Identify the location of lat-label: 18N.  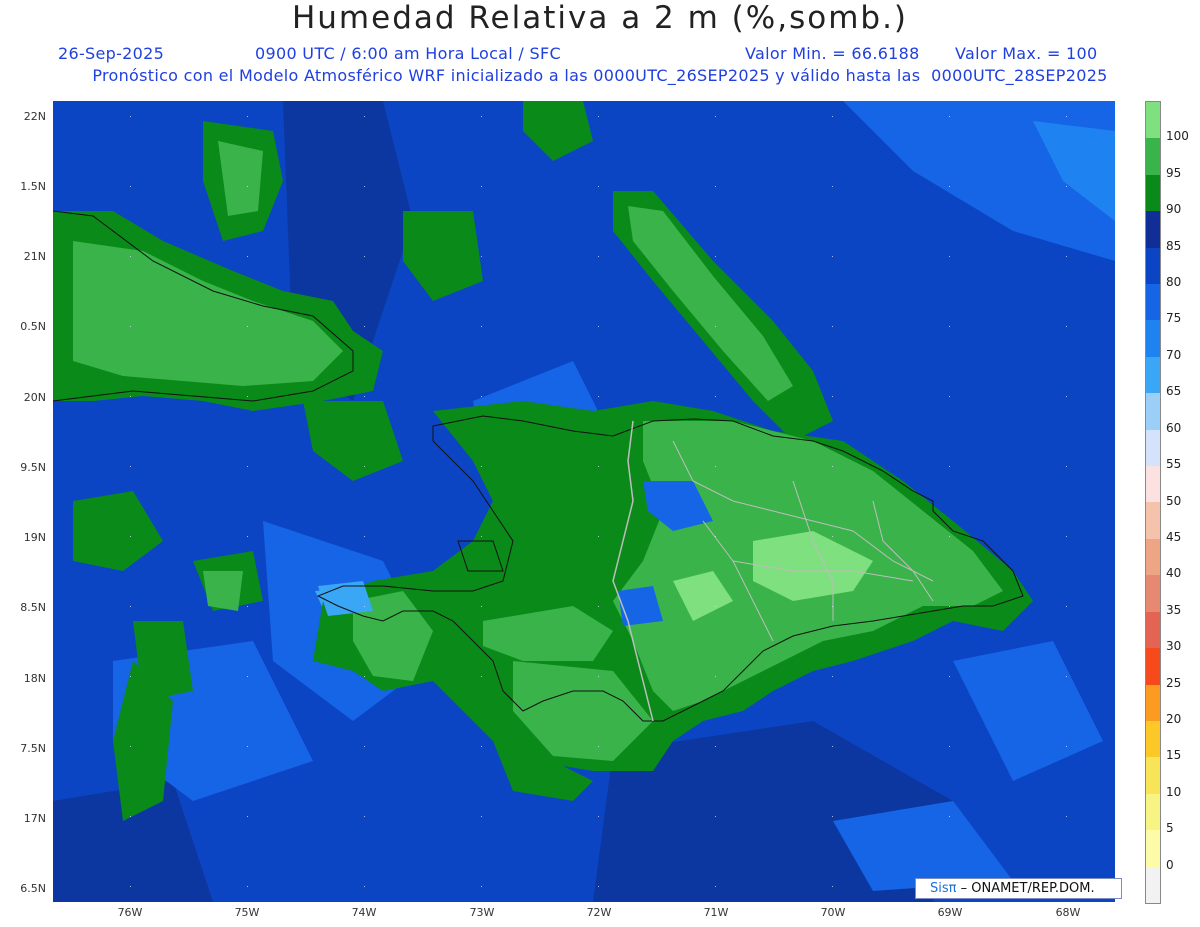
(34, 678).